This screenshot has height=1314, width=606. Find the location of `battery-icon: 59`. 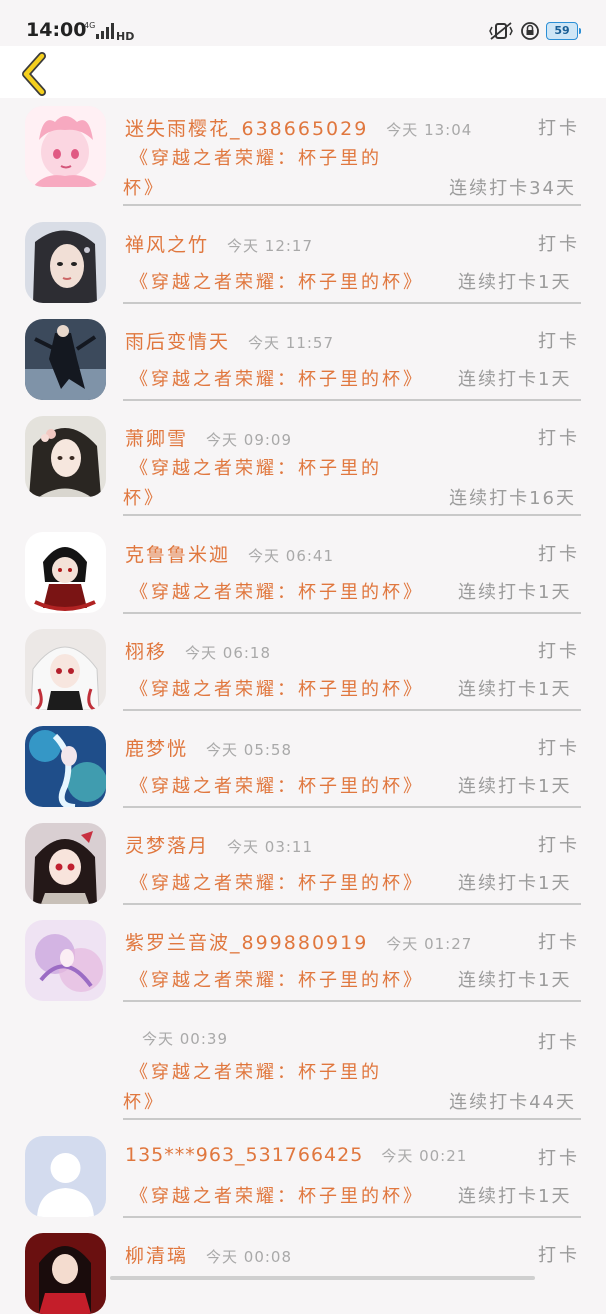

battery-icon: 59 is located at coordinates (563, 31).